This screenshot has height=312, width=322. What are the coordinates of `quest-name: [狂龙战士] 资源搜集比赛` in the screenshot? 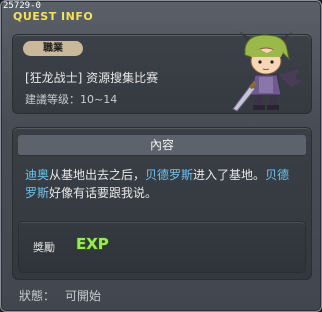 It's located at (92, 78).